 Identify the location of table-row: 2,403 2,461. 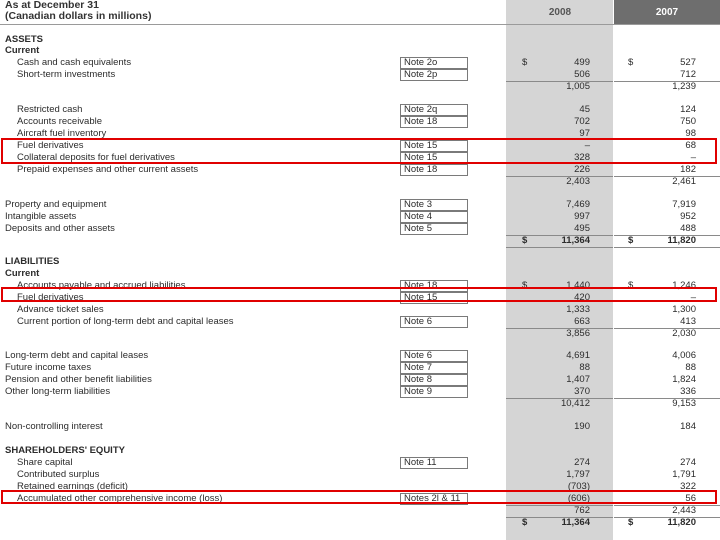
(360, 182).